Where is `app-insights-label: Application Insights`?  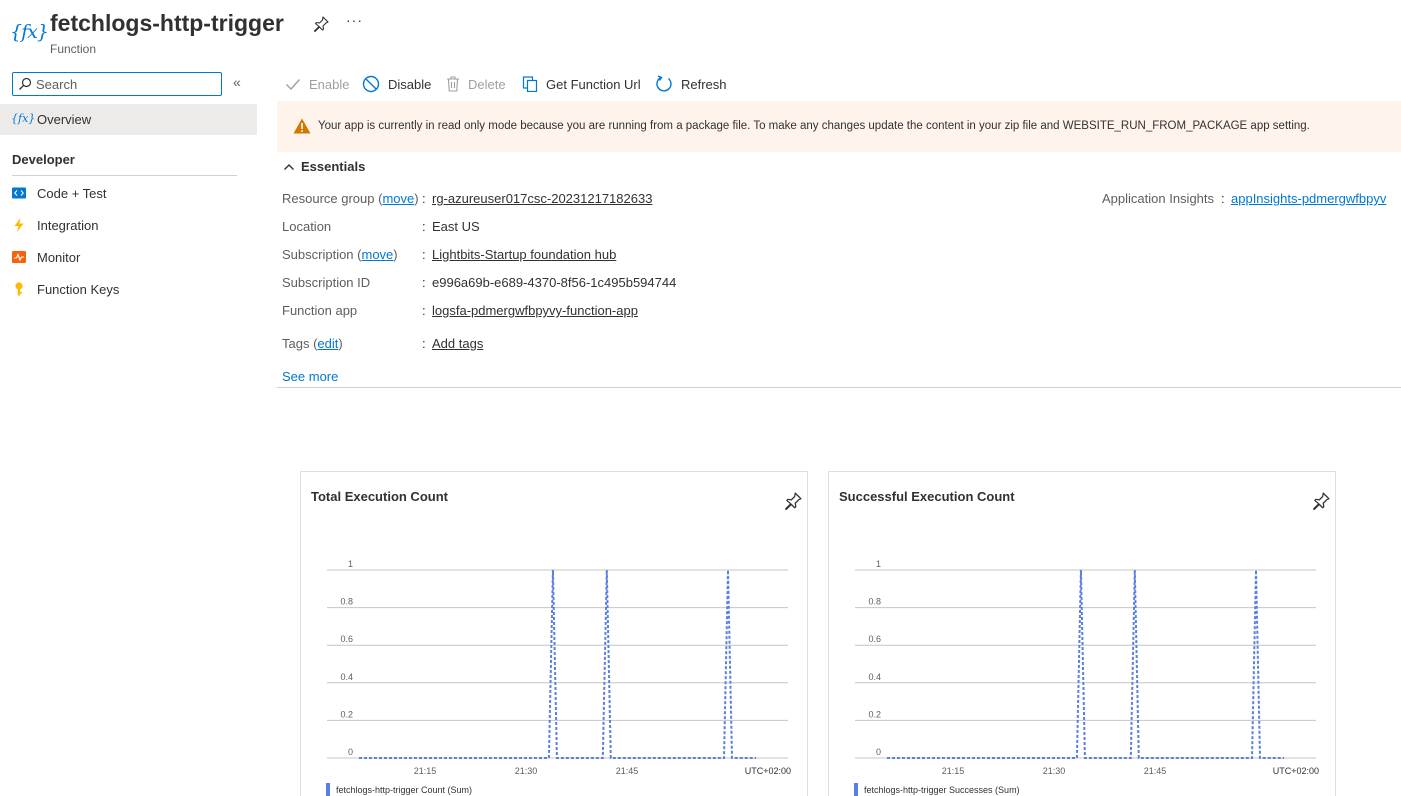 app-insights-label: Application Insights is located at coordinates (1158, 198).